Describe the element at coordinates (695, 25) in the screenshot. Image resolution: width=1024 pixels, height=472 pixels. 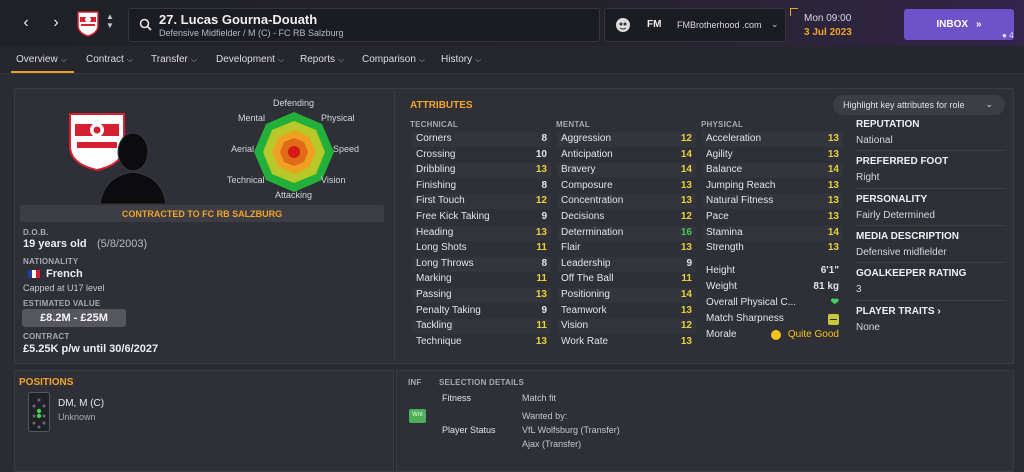
I see `account-box: FM FMBrotherhood .com ⌄` at that location.